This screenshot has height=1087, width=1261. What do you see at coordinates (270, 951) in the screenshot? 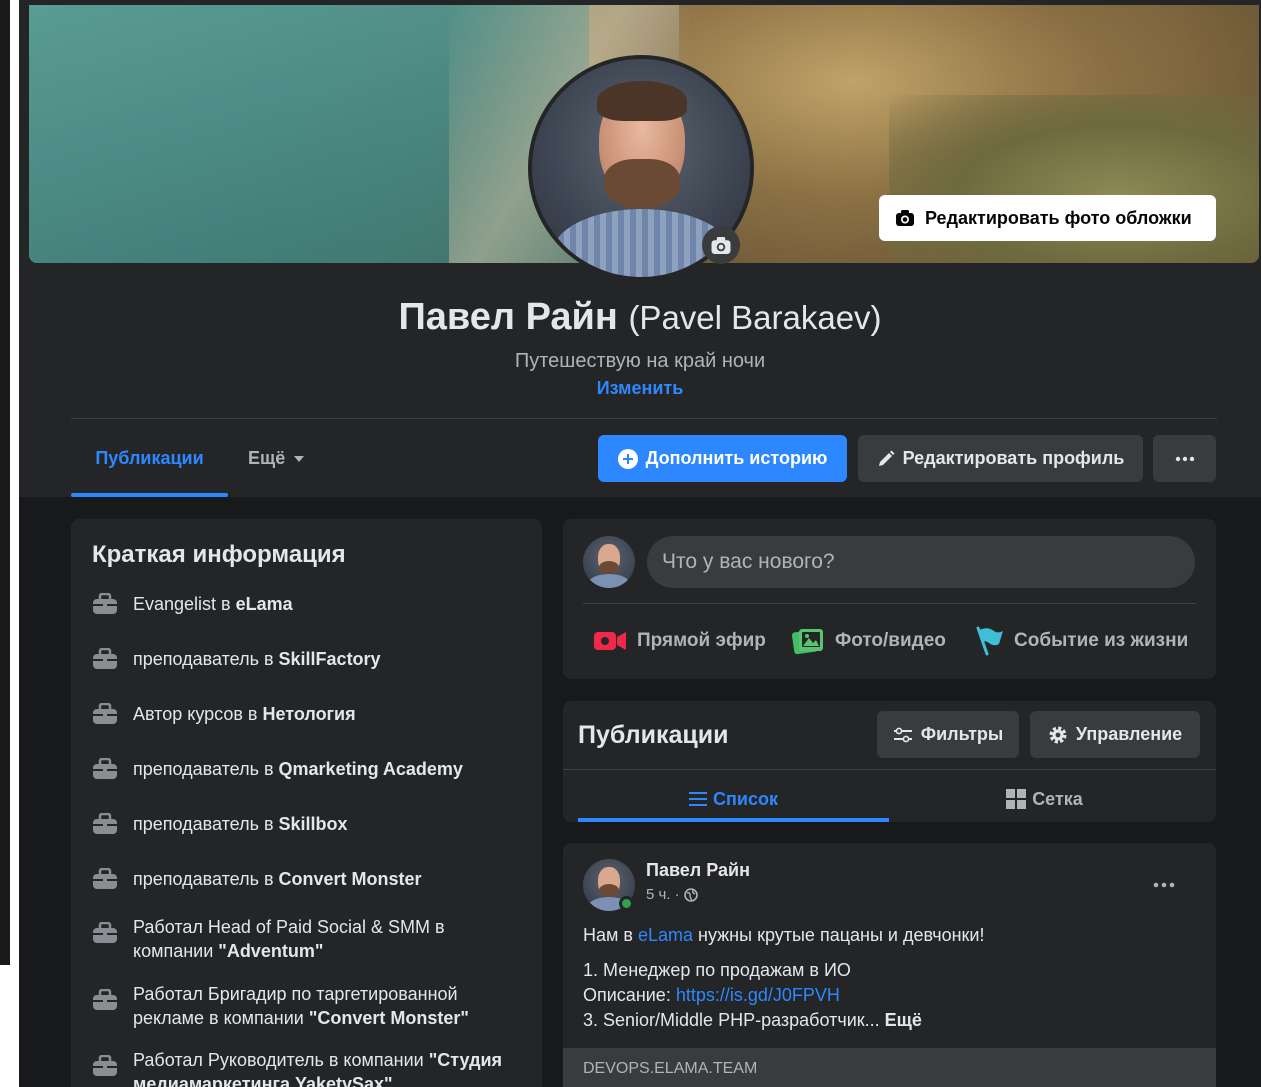
I see `intro-item-org: "Adventum"` at bounding box center [270, 951].